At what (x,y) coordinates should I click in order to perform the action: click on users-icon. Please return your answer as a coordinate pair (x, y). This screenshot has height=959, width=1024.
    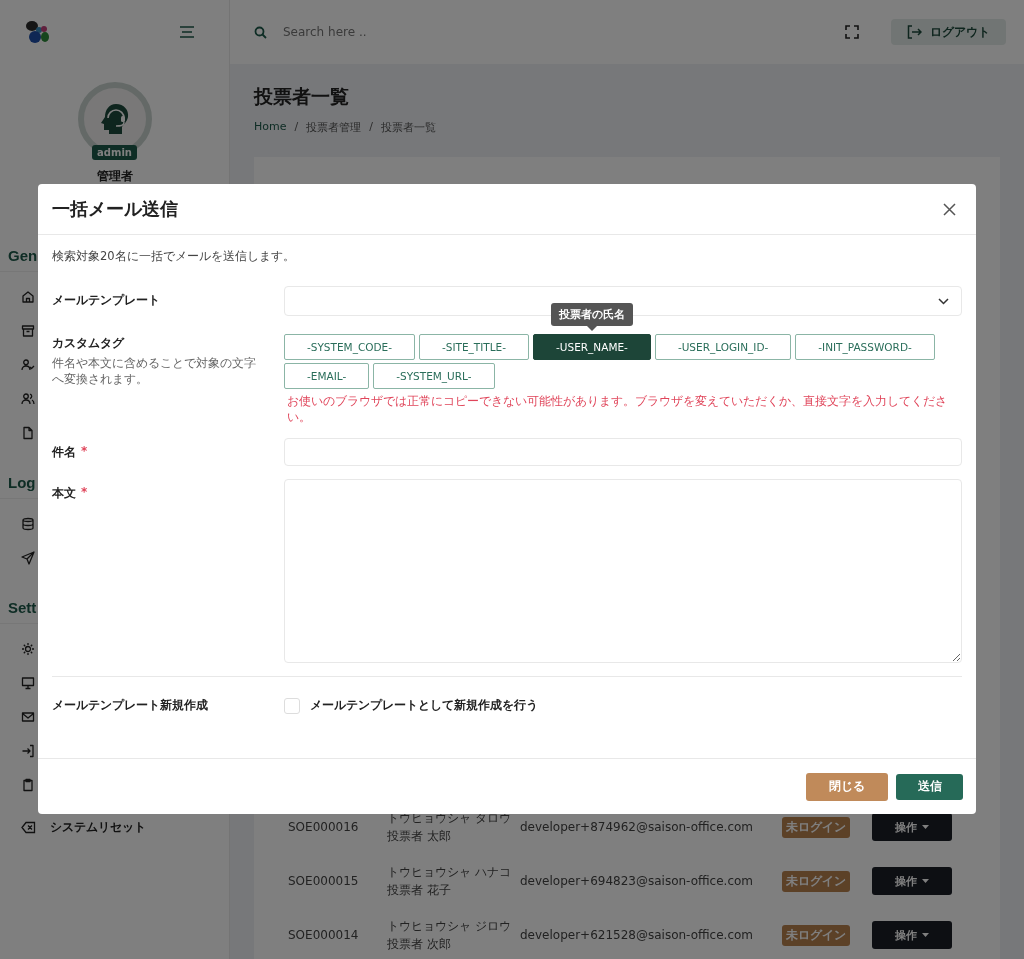
    Looking at the image, I should click on (28, 399).